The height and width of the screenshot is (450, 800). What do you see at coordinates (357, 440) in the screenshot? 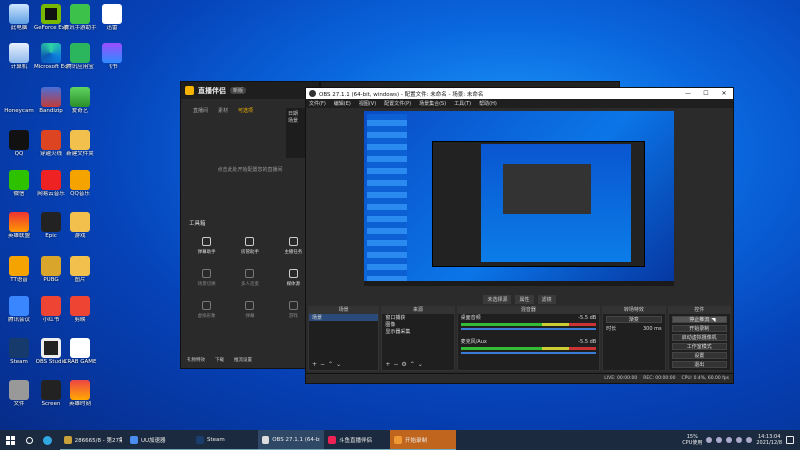
I see `taskbar-app: 斗鱼直播伴侣` at bounding box center [357, 440].